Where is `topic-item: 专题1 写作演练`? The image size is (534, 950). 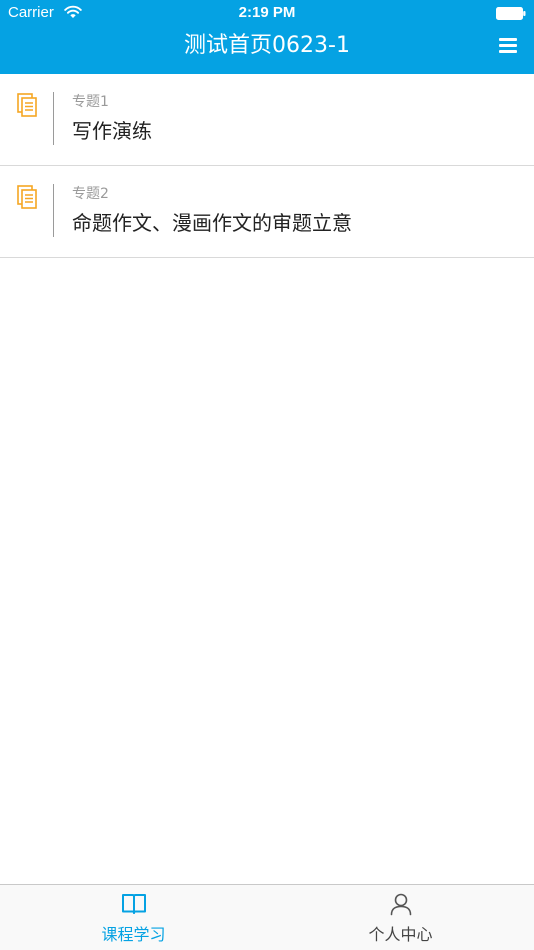 topic-item: 专题1 写作演练 is located at coordinates (267, 120).